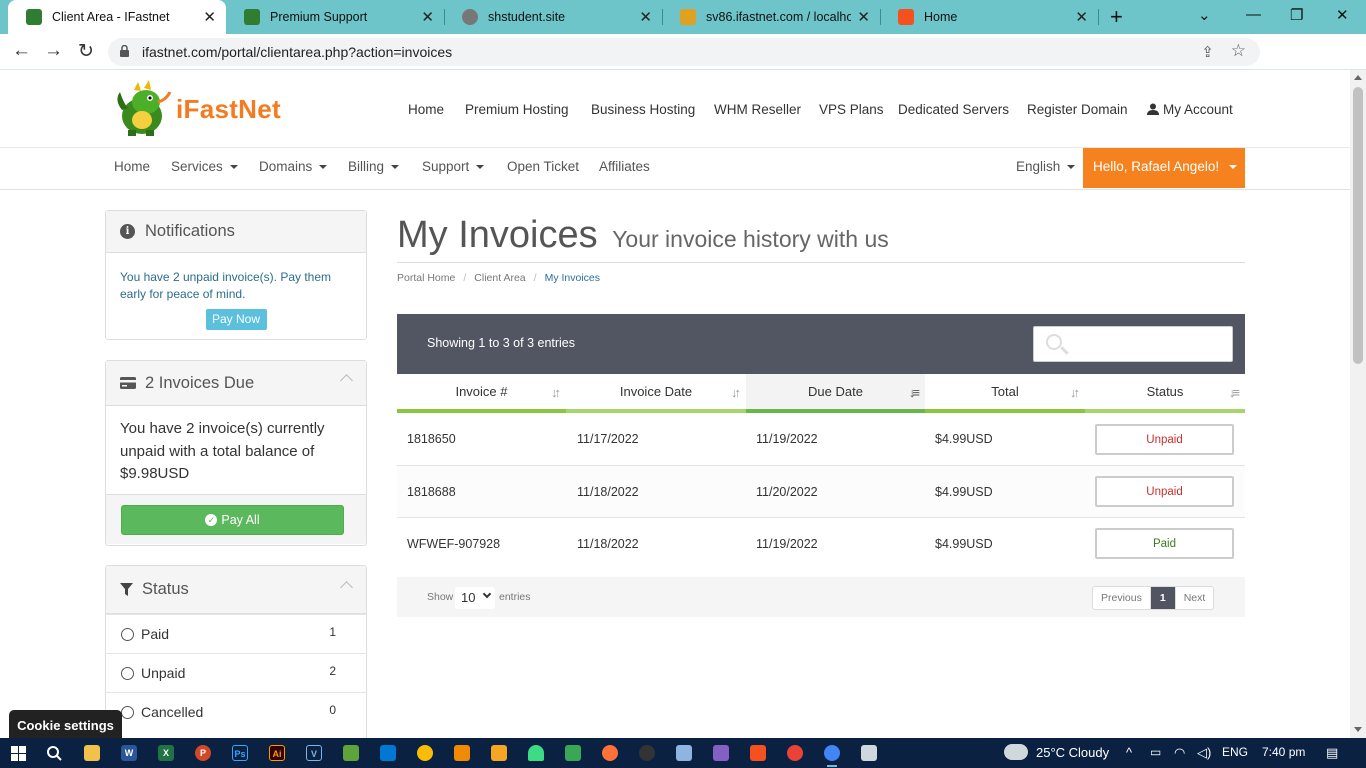  Describe the element at coordinates (1164, 168) in the screenshot. I see `account-dropdown: Hello, Rafael Angelo!` at that location.